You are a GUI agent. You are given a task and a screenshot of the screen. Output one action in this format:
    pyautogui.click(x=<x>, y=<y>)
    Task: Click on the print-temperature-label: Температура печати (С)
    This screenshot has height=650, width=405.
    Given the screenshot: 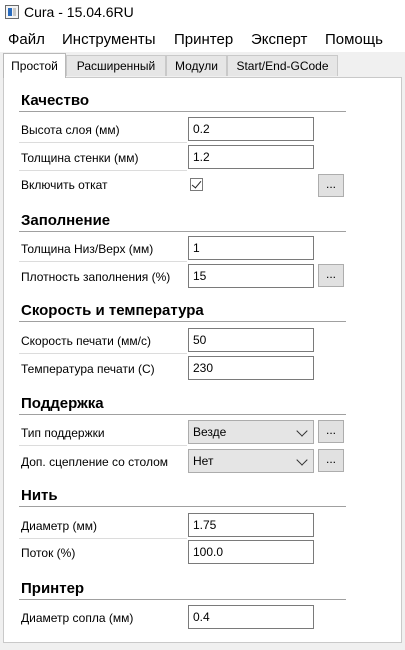 What is the action you would take?
    pyautogui.click(x=88, y=369)
    